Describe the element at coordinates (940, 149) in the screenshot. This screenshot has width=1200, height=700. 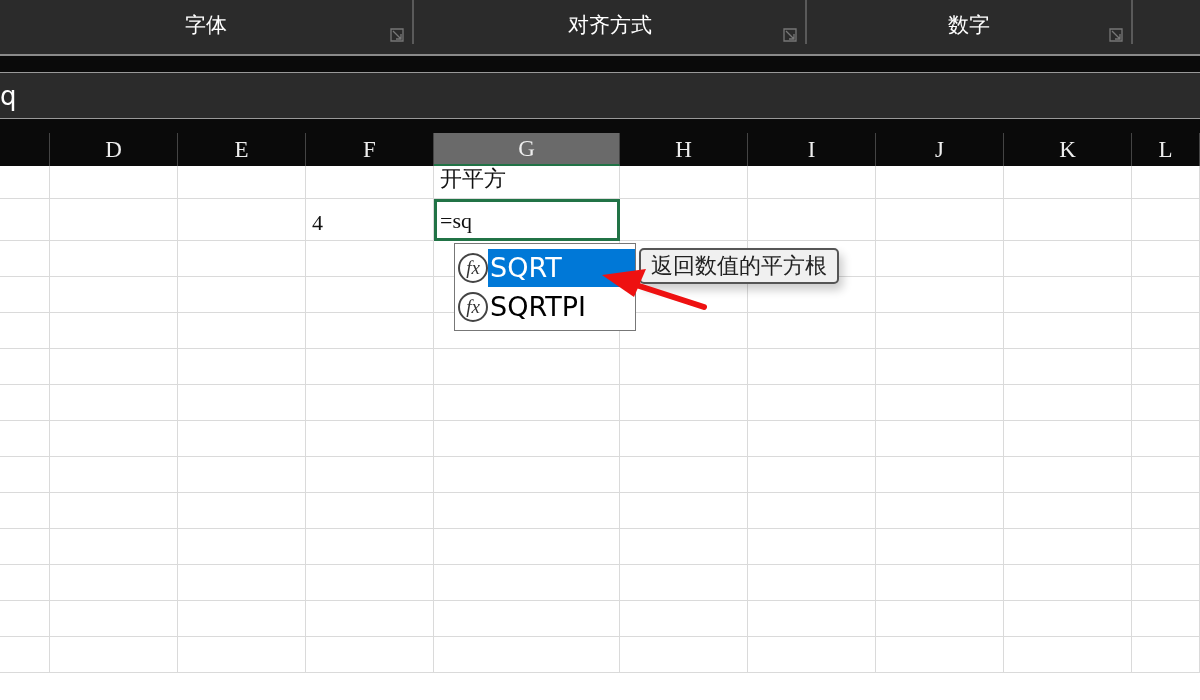
I see `column-header: J` at that location.